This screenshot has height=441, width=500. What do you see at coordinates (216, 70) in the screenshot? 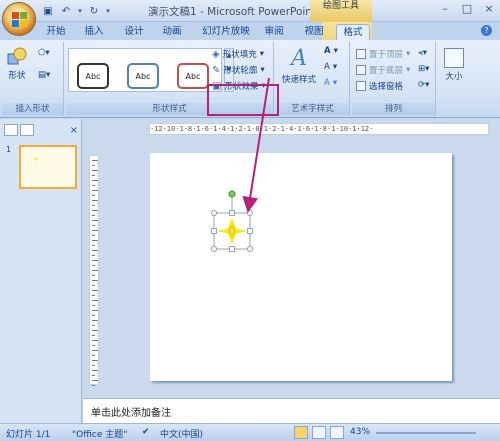
I see `pen-icon: ✎` at bounding box center [216, 70].